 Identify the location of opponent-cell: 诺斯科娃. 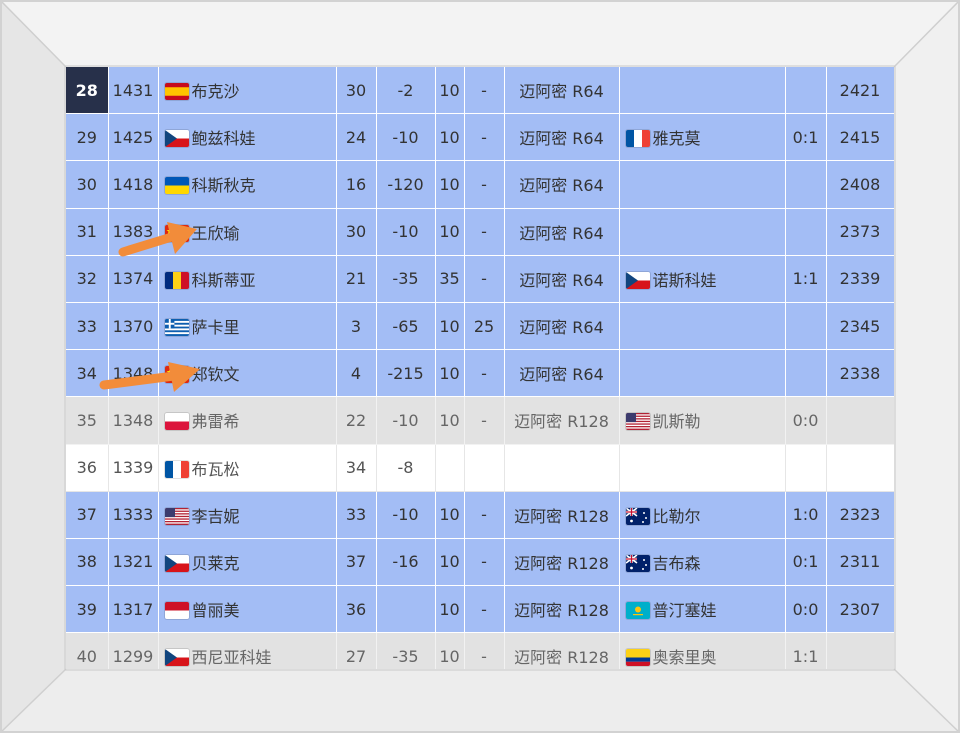
(702, 279).